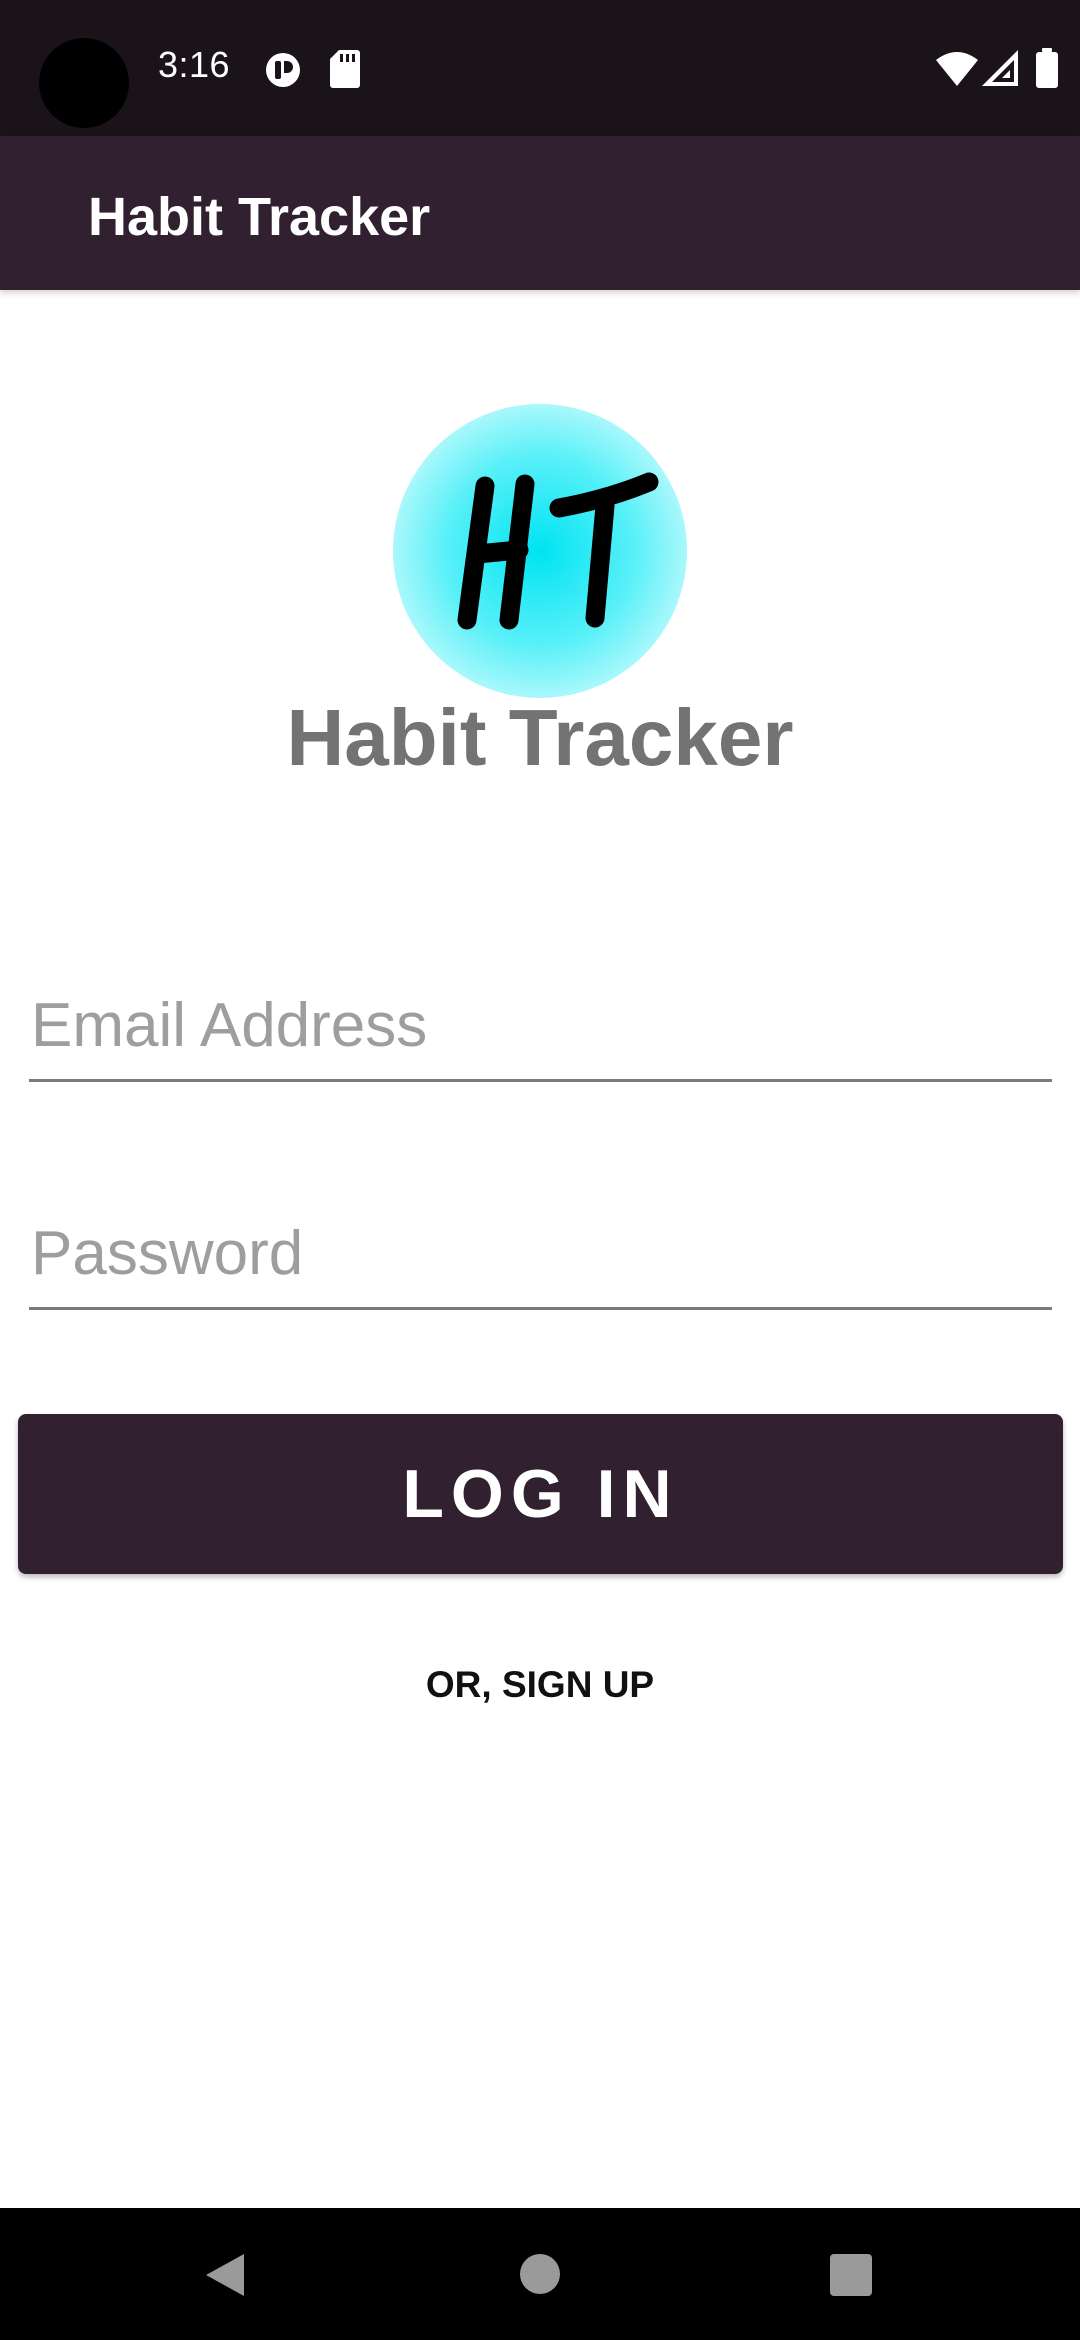  Describe the element at coordinates (540, 213) in the screenshot. I see `app-bar: Habit Tracker` at that location.